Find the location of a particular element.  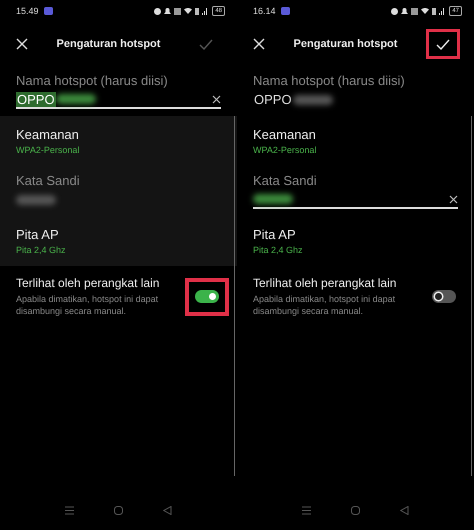

input-field is located at coordinates (355, 200).